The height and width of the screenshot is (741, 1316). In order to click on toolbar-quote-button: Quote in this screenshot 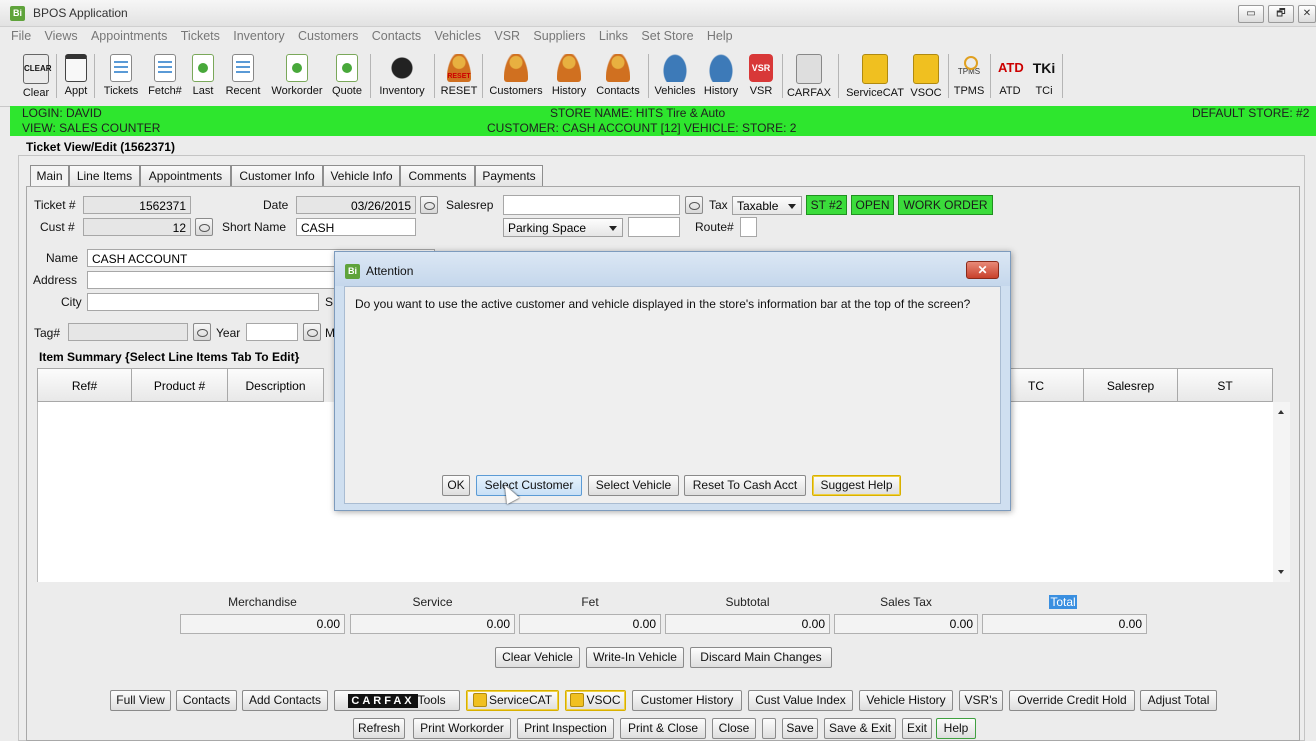, I will do `click(347, 74)`.